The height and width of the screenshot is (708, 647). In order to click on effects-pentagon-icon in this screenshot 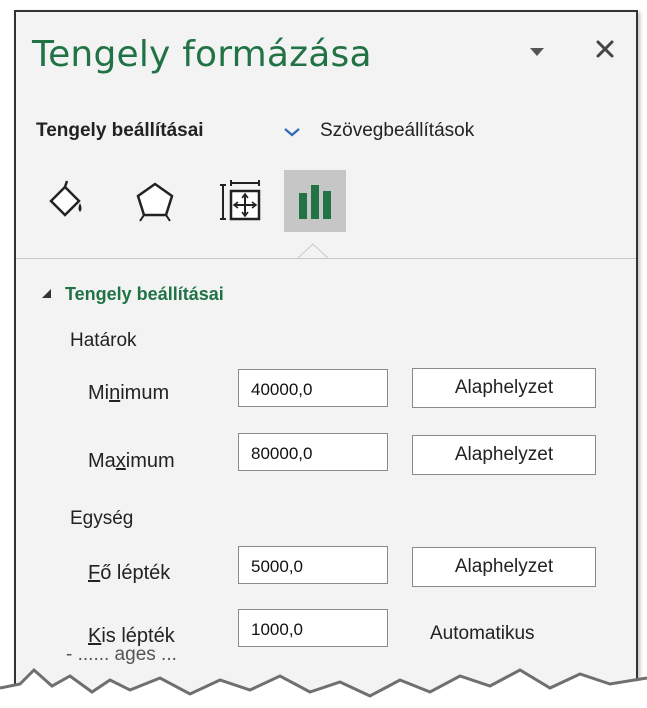, I will do `click(155, 201)`.